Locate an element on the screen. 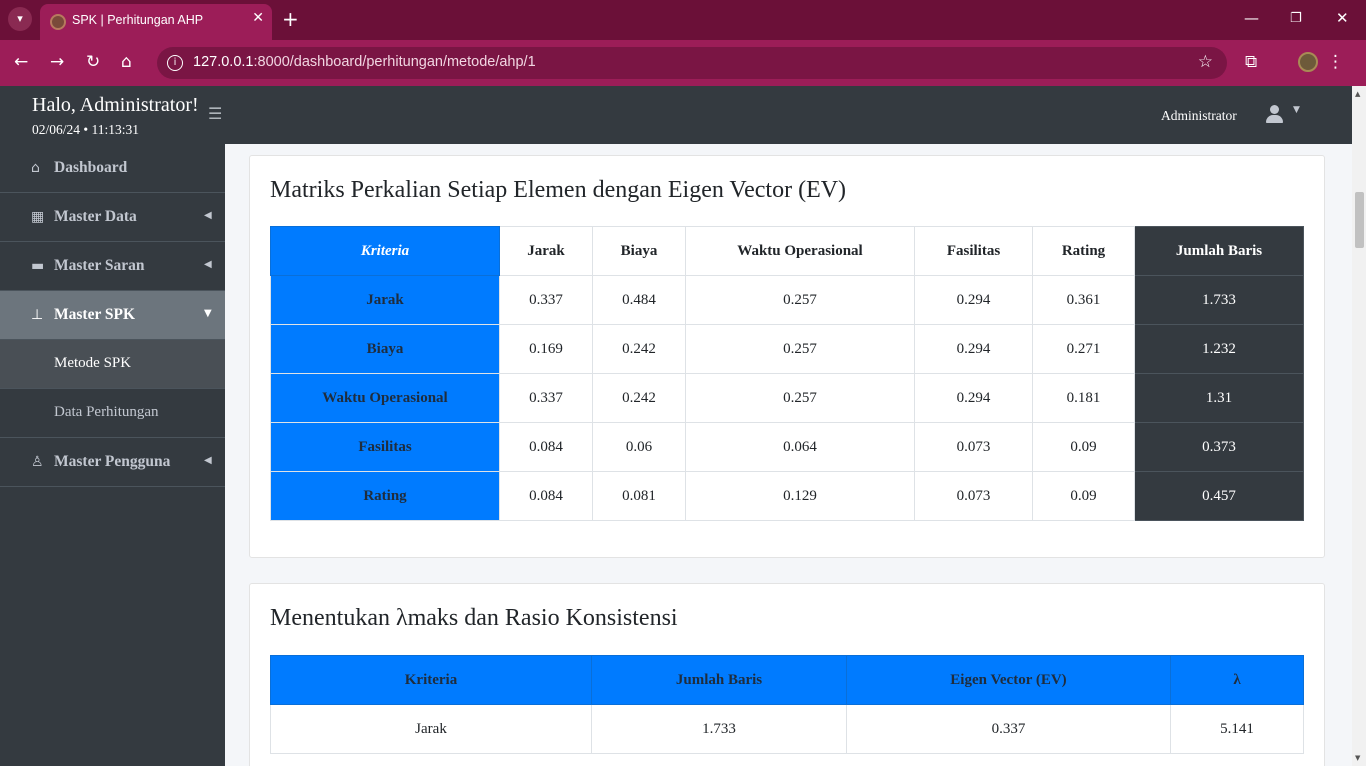 The image size is (1366, 766). sidebar-item-label: Data Perhitungan is located at coordinates (106, 412).